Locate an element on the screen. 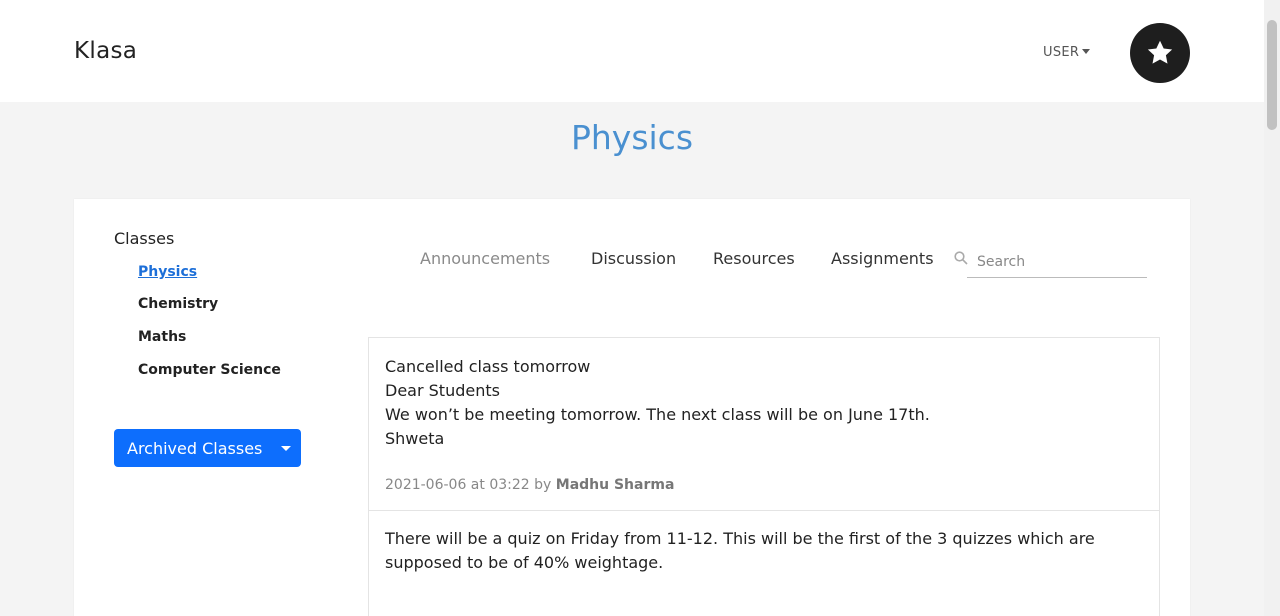  post-body-line: Shweta is located at coordinates (415, 438).